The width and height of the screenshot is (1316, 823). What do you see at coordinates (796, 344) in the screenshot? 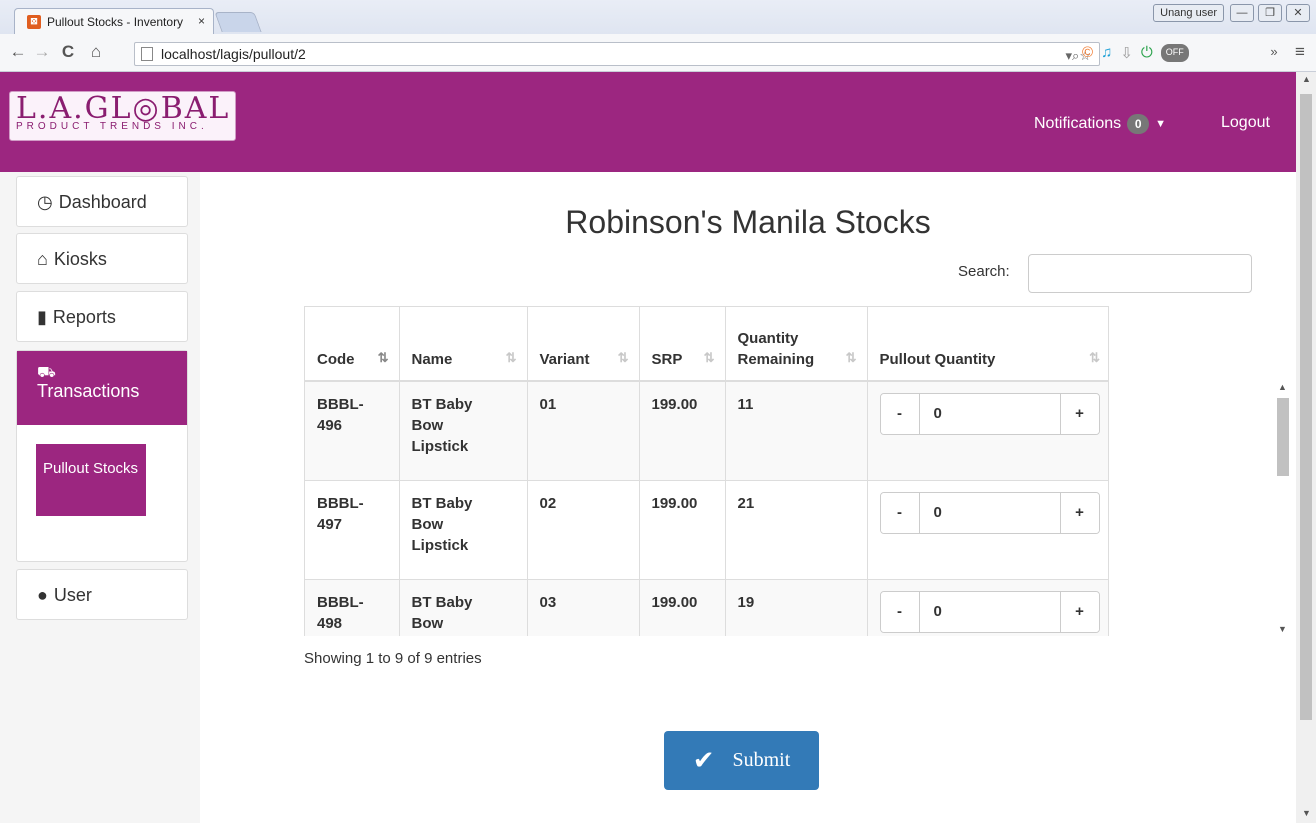
I see `column-header-quantity-remaining: Quantity Remaining ⇅` at bounding box center [796, 344].